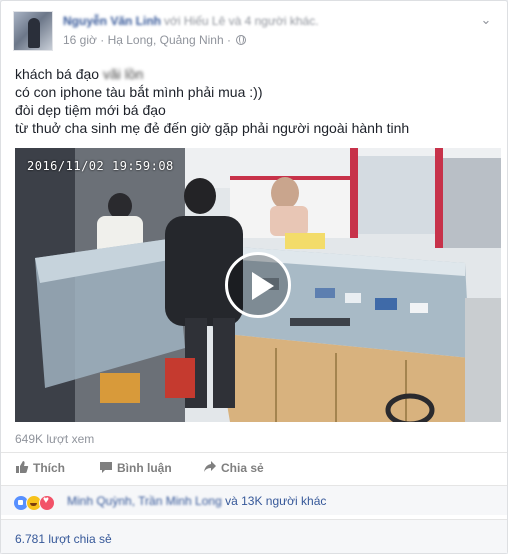 This screenshot has height=554, width=508. I want to click on comment-button: Bình luận, so click(135, 468).